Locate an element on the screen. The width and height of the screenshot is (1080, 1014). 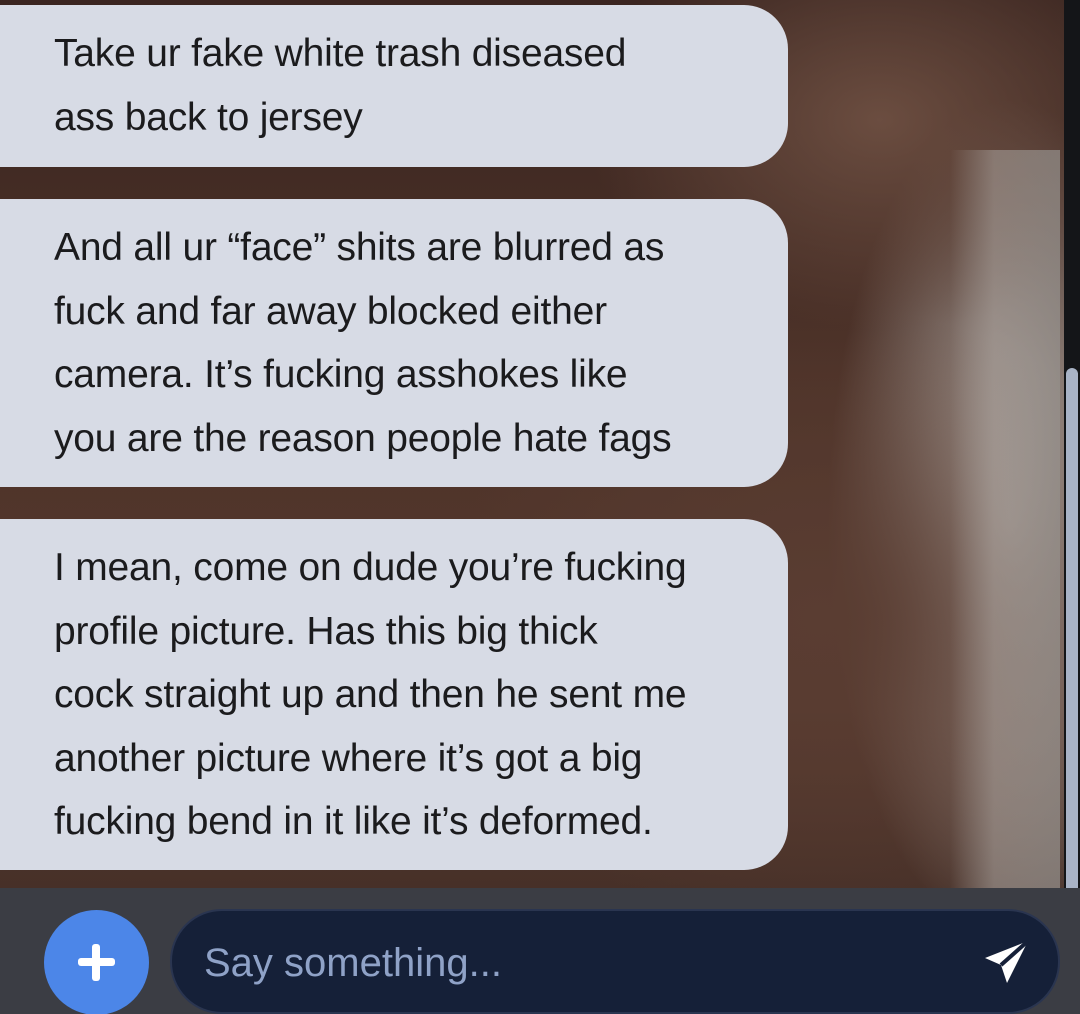
plus-icon is located at coordinates (96, 962).